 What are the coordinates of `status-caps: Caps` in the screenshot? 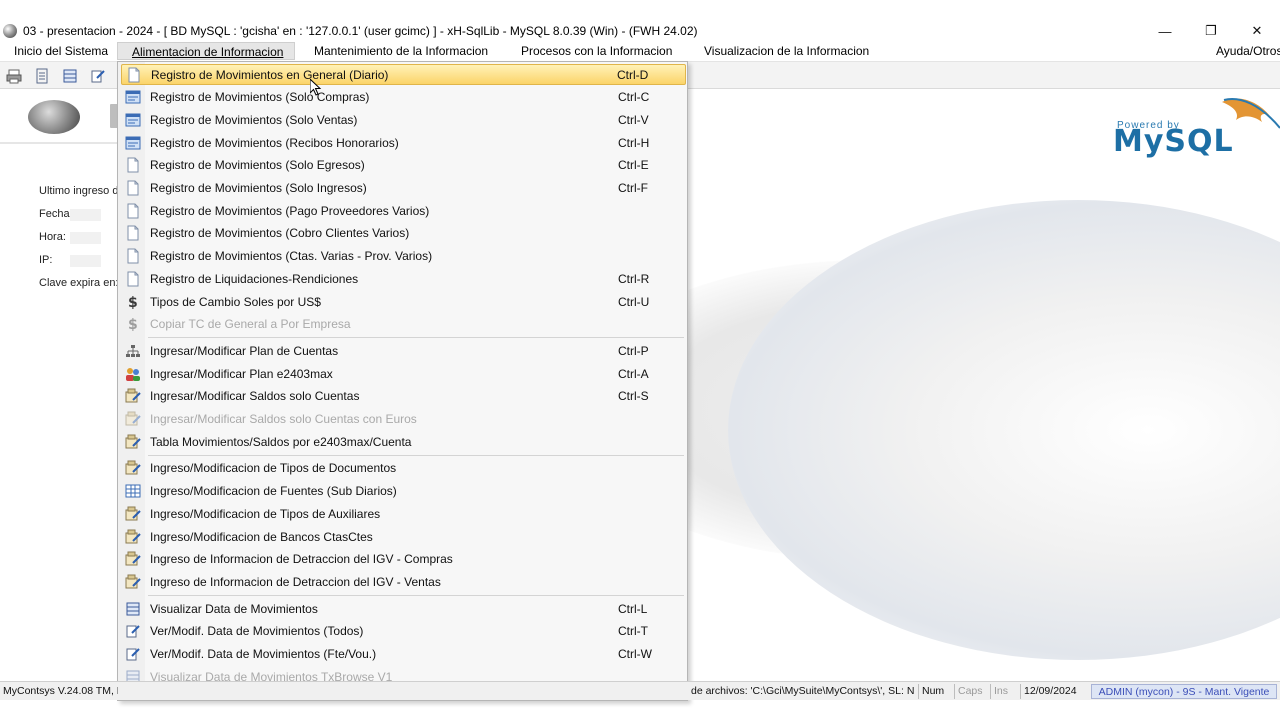 It's located at (971, 691).